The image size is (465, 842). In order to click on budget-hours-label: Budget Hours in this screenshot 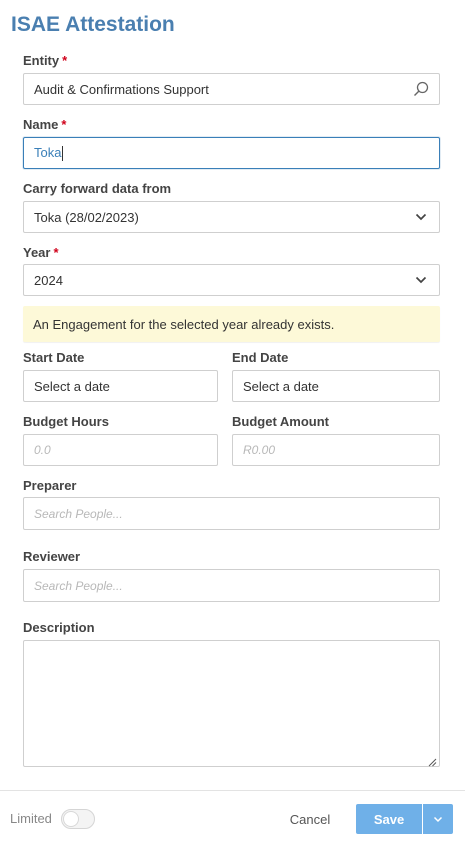, I will do `click(66, 421)`.